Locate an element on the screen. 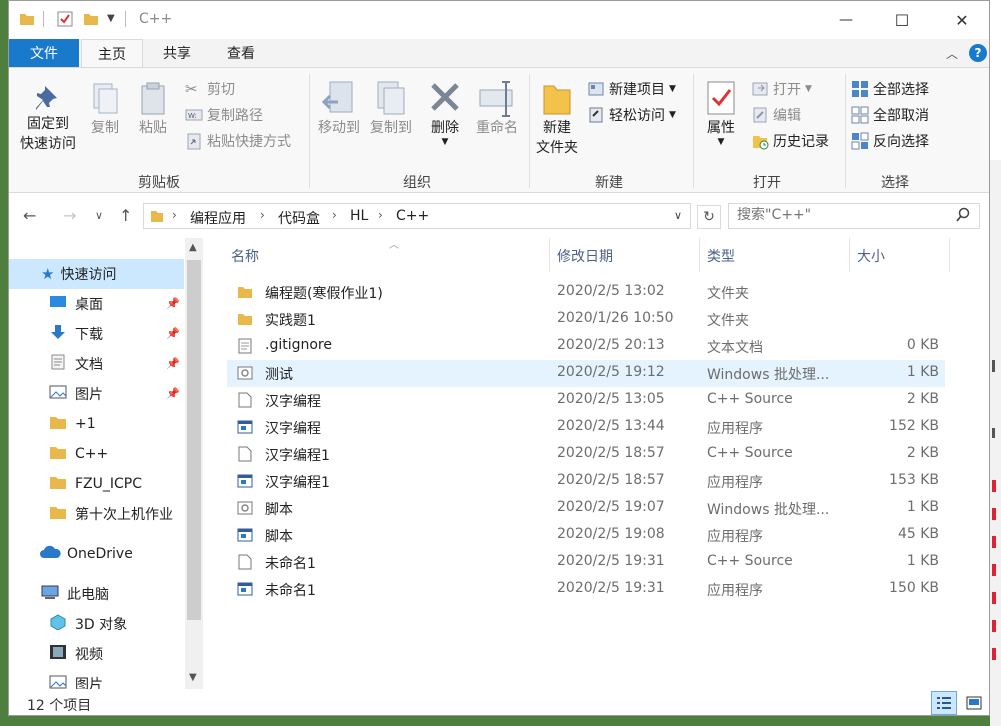 The width and height of the screenshot is (1001, 726). back-arrow-icon: ← is located at coordinates (29, 215).